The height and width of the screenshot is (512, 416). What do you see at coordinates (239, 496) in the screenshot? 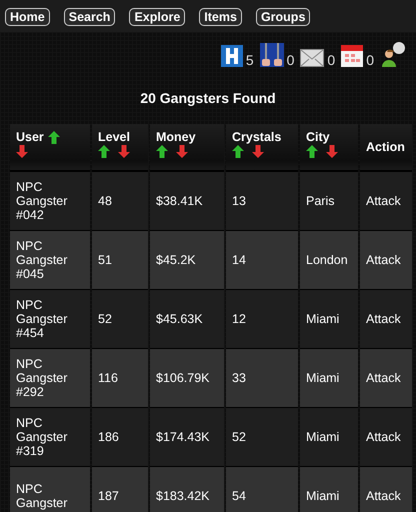
I see `table-cell: 54` at bounding box center [239, 496].